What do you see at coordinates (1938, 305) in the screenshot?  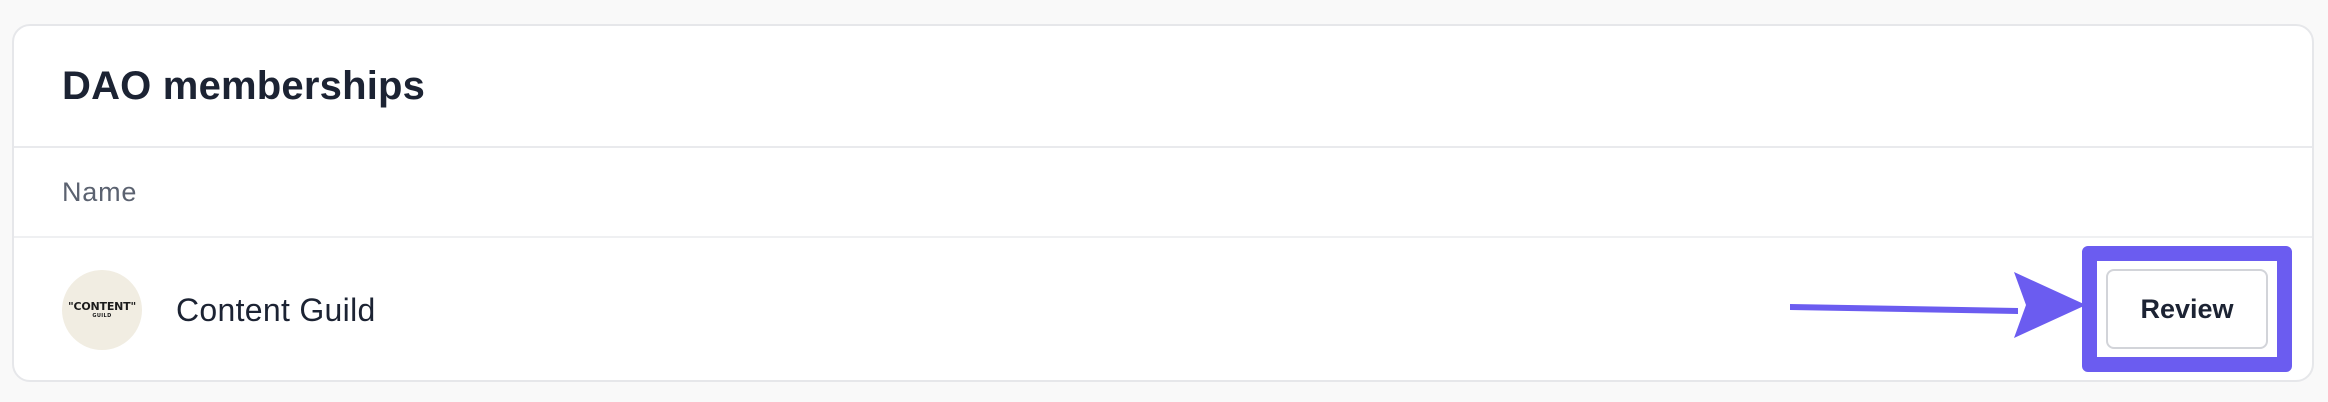 I see `annotation-arrow-icon` at bounding box center [1938, 305].